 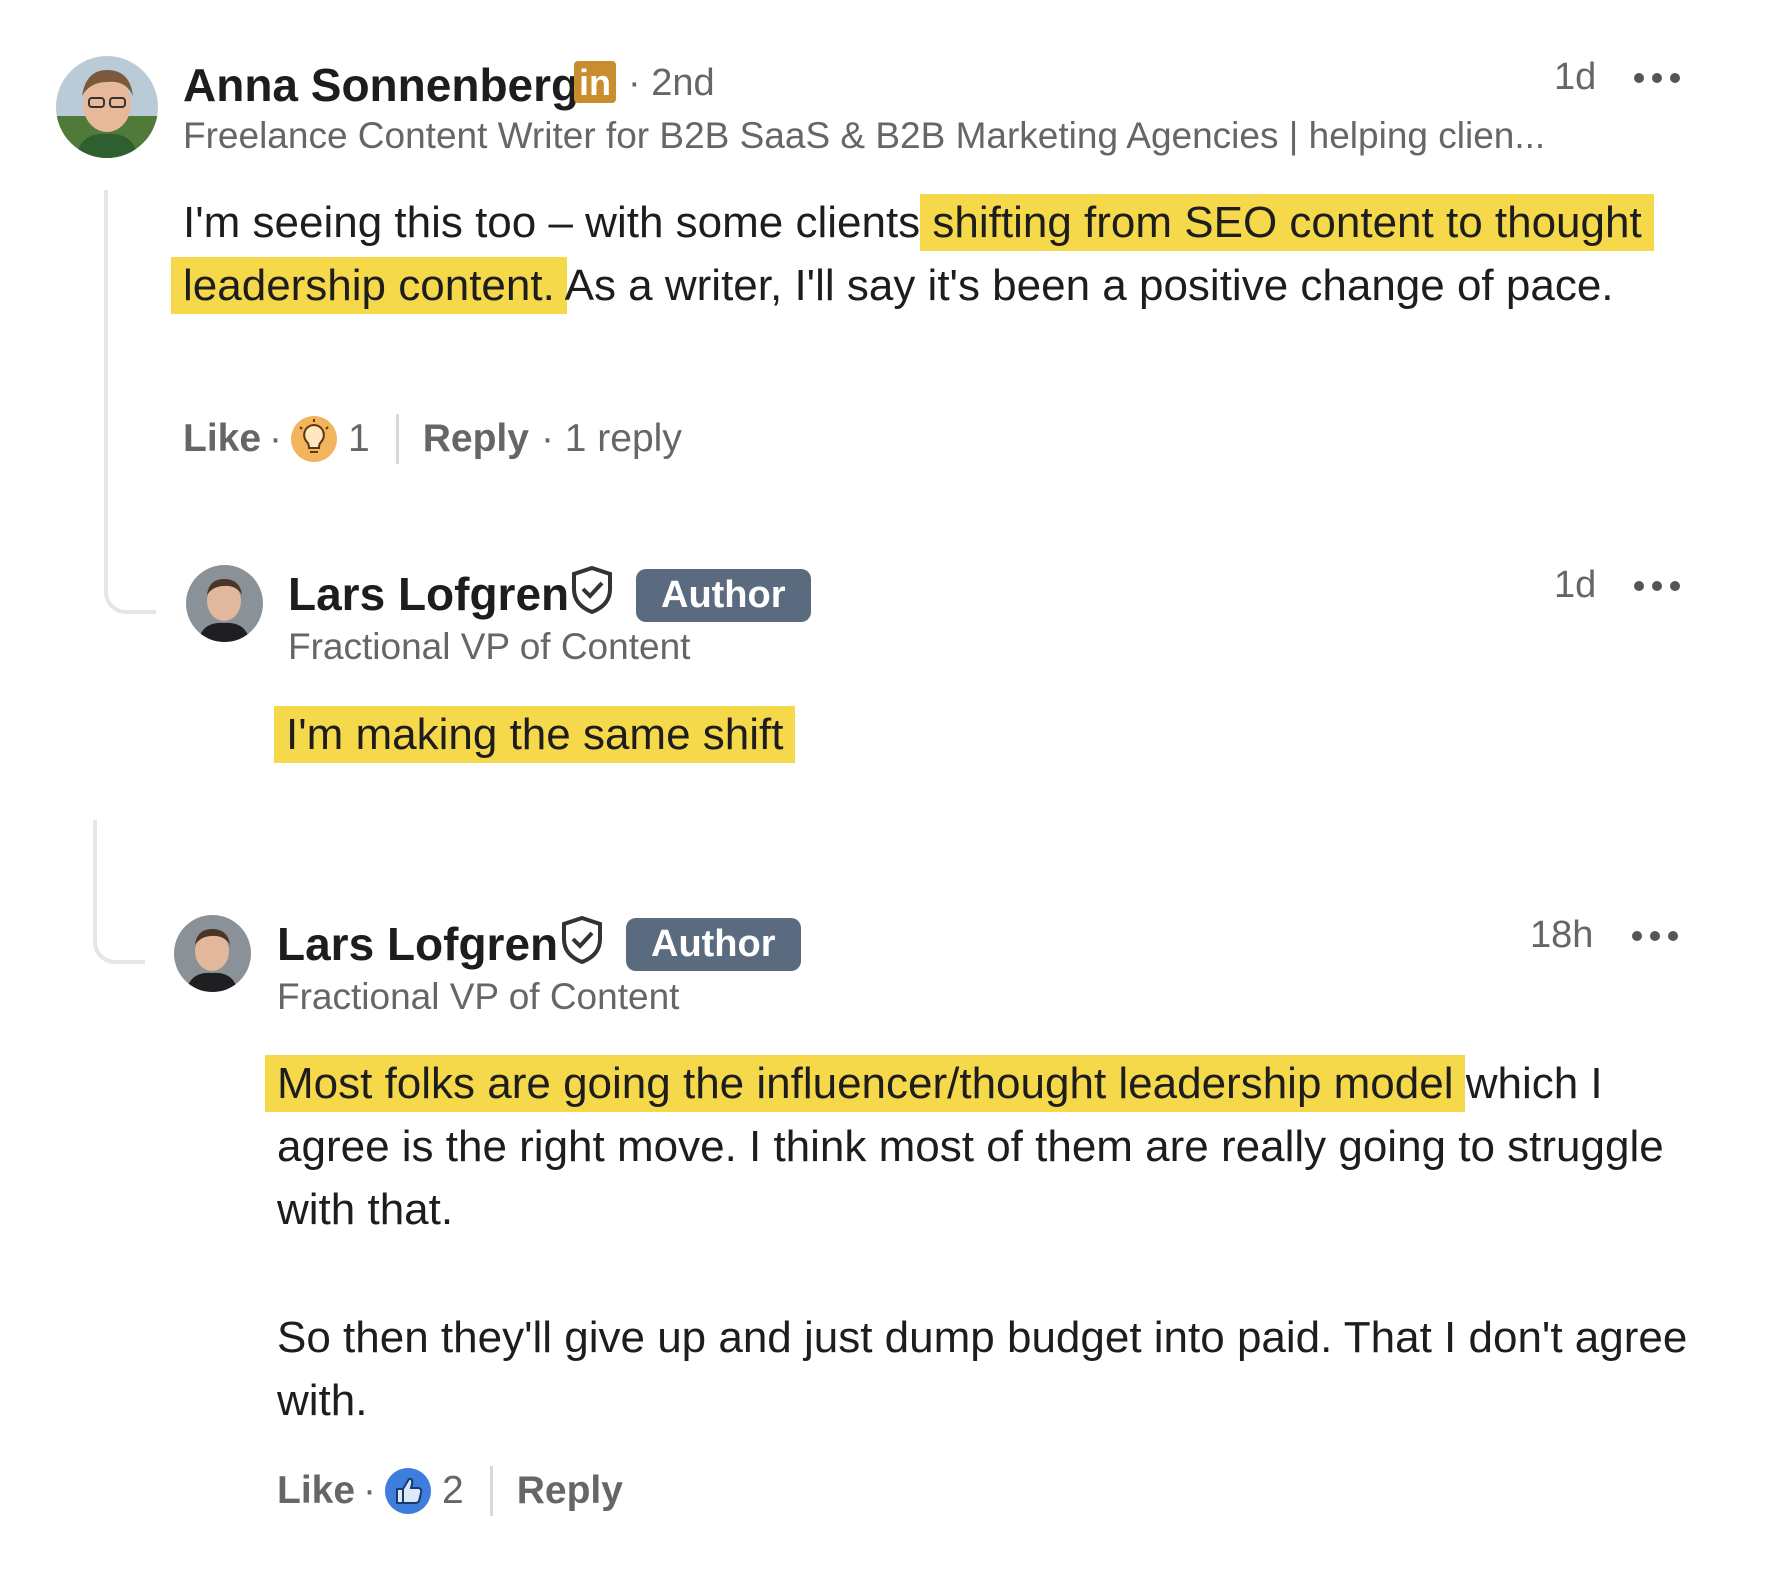 What do you see at coordinates (611, 439) in the screenshot?
I see `replies-count: · 1 reply` at bounding box center [611, 439].